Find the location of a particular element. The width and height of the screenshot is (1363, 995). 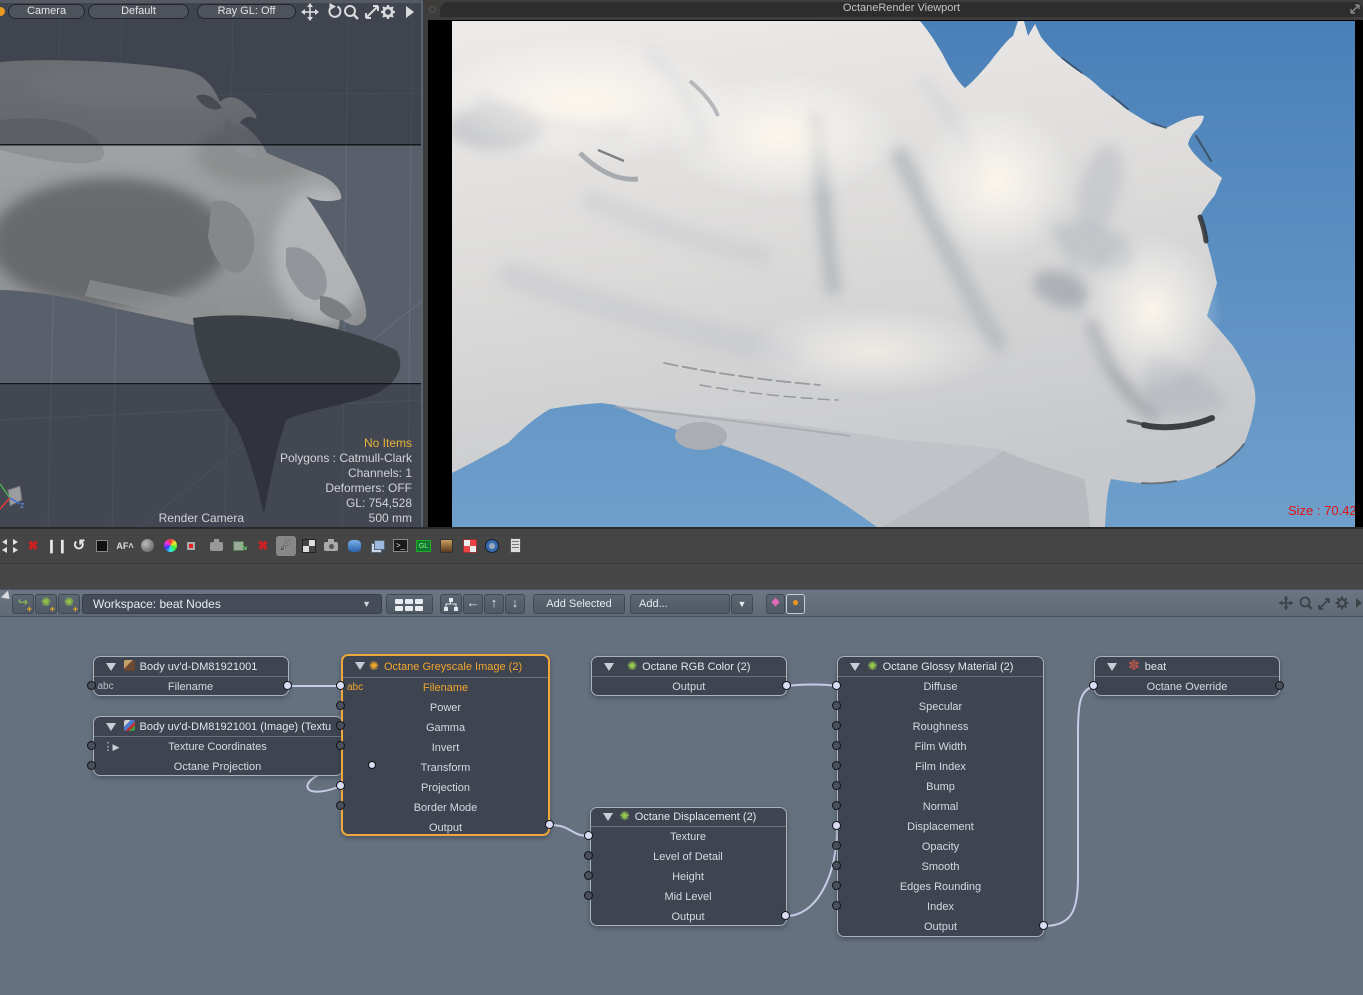

svg-text: Size : 70.42% is located at coordinates (1321, 510).